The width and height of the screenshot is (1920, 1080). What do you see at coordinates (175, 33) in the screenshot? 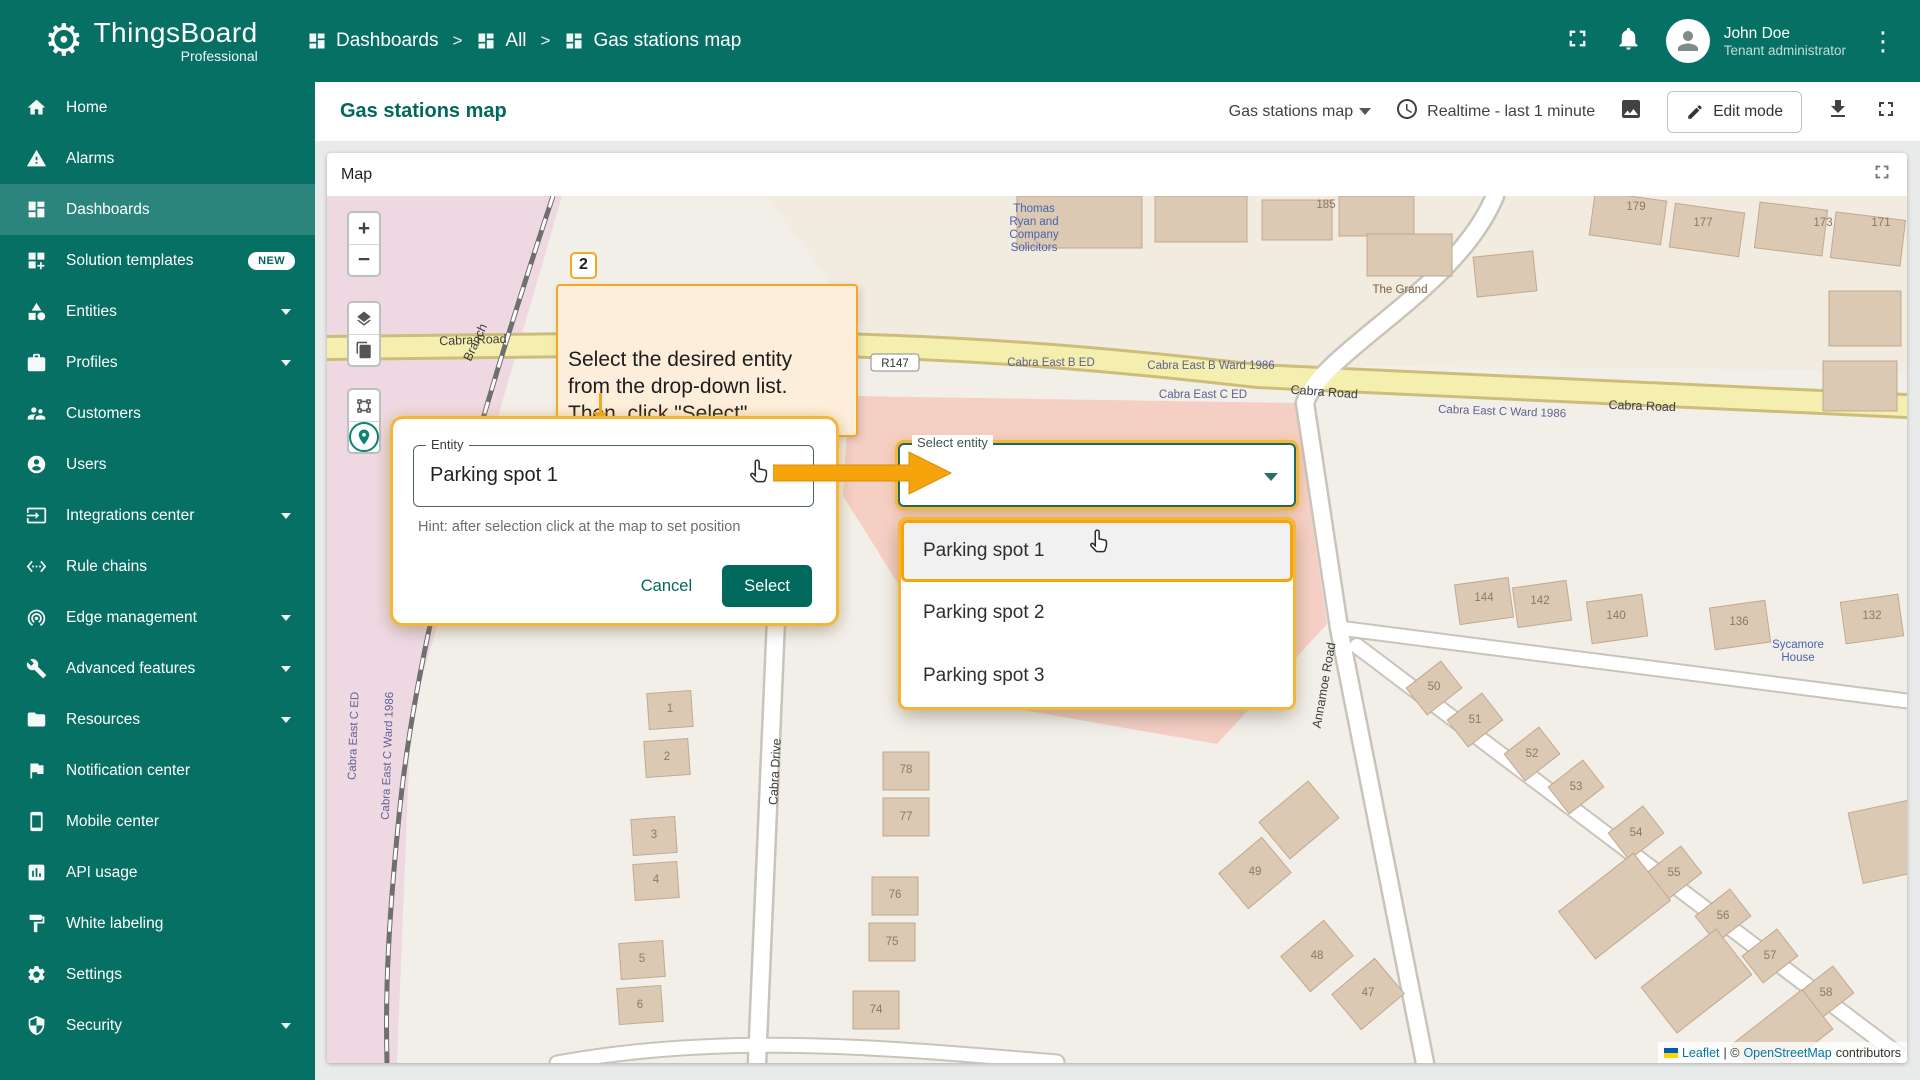
I see `brand-name: ThingsBoard` at bounding box center [175, 33].